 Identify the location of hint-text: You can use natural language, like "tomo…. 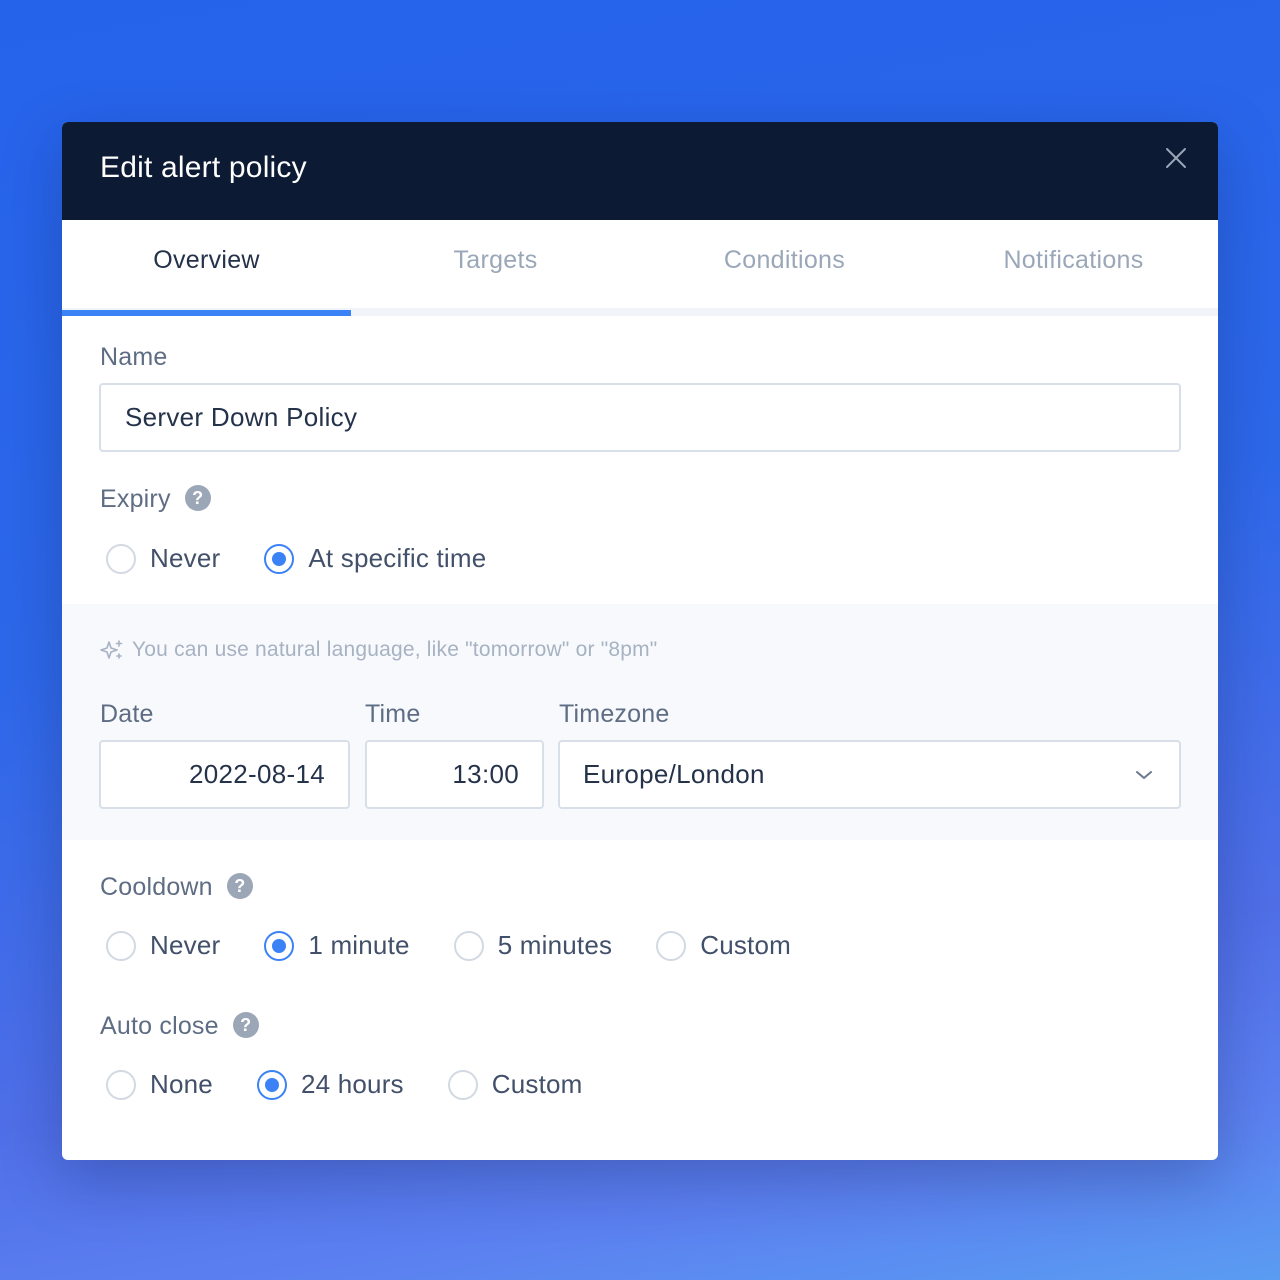
(395, 649).